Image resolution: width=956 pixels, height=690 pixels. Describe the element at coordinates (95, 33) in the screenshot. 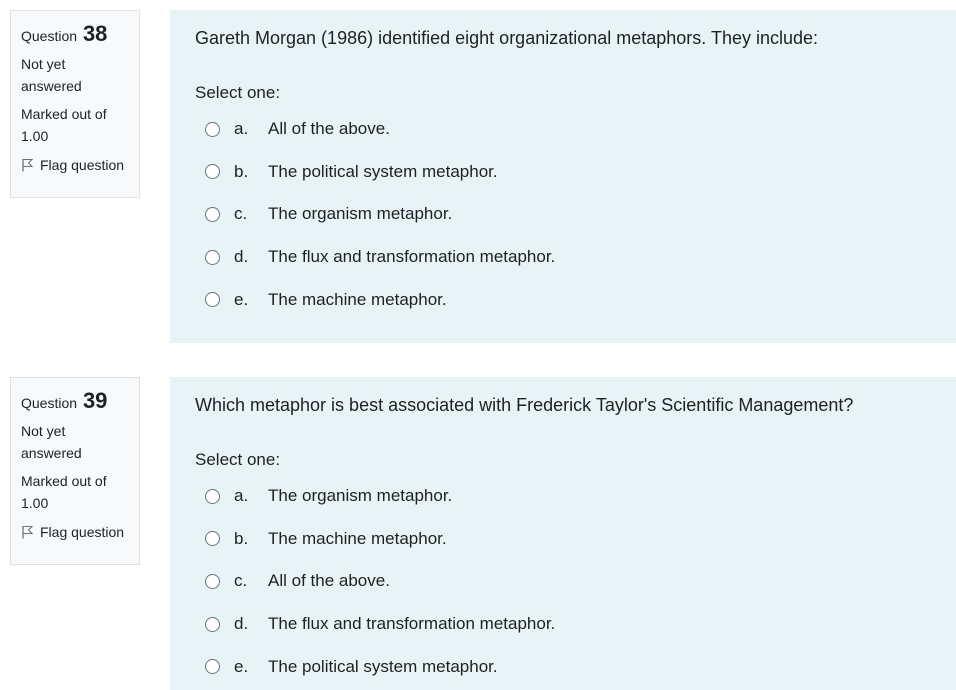

I see `question-number-value: 38` at that location.